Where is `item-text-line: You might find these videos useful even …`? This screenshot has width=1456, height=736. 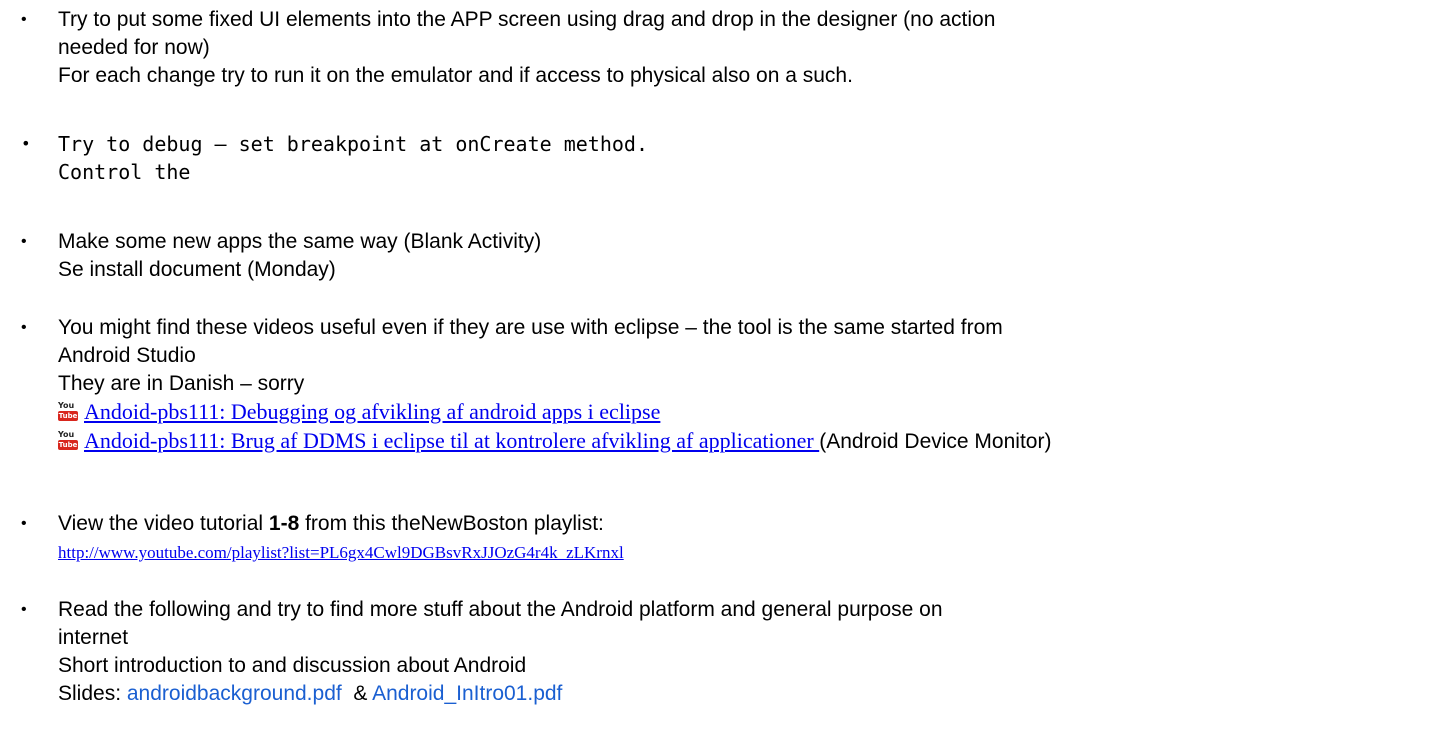 item-text-line: You might find these videos useful even … is located at coordinates (530, 327).